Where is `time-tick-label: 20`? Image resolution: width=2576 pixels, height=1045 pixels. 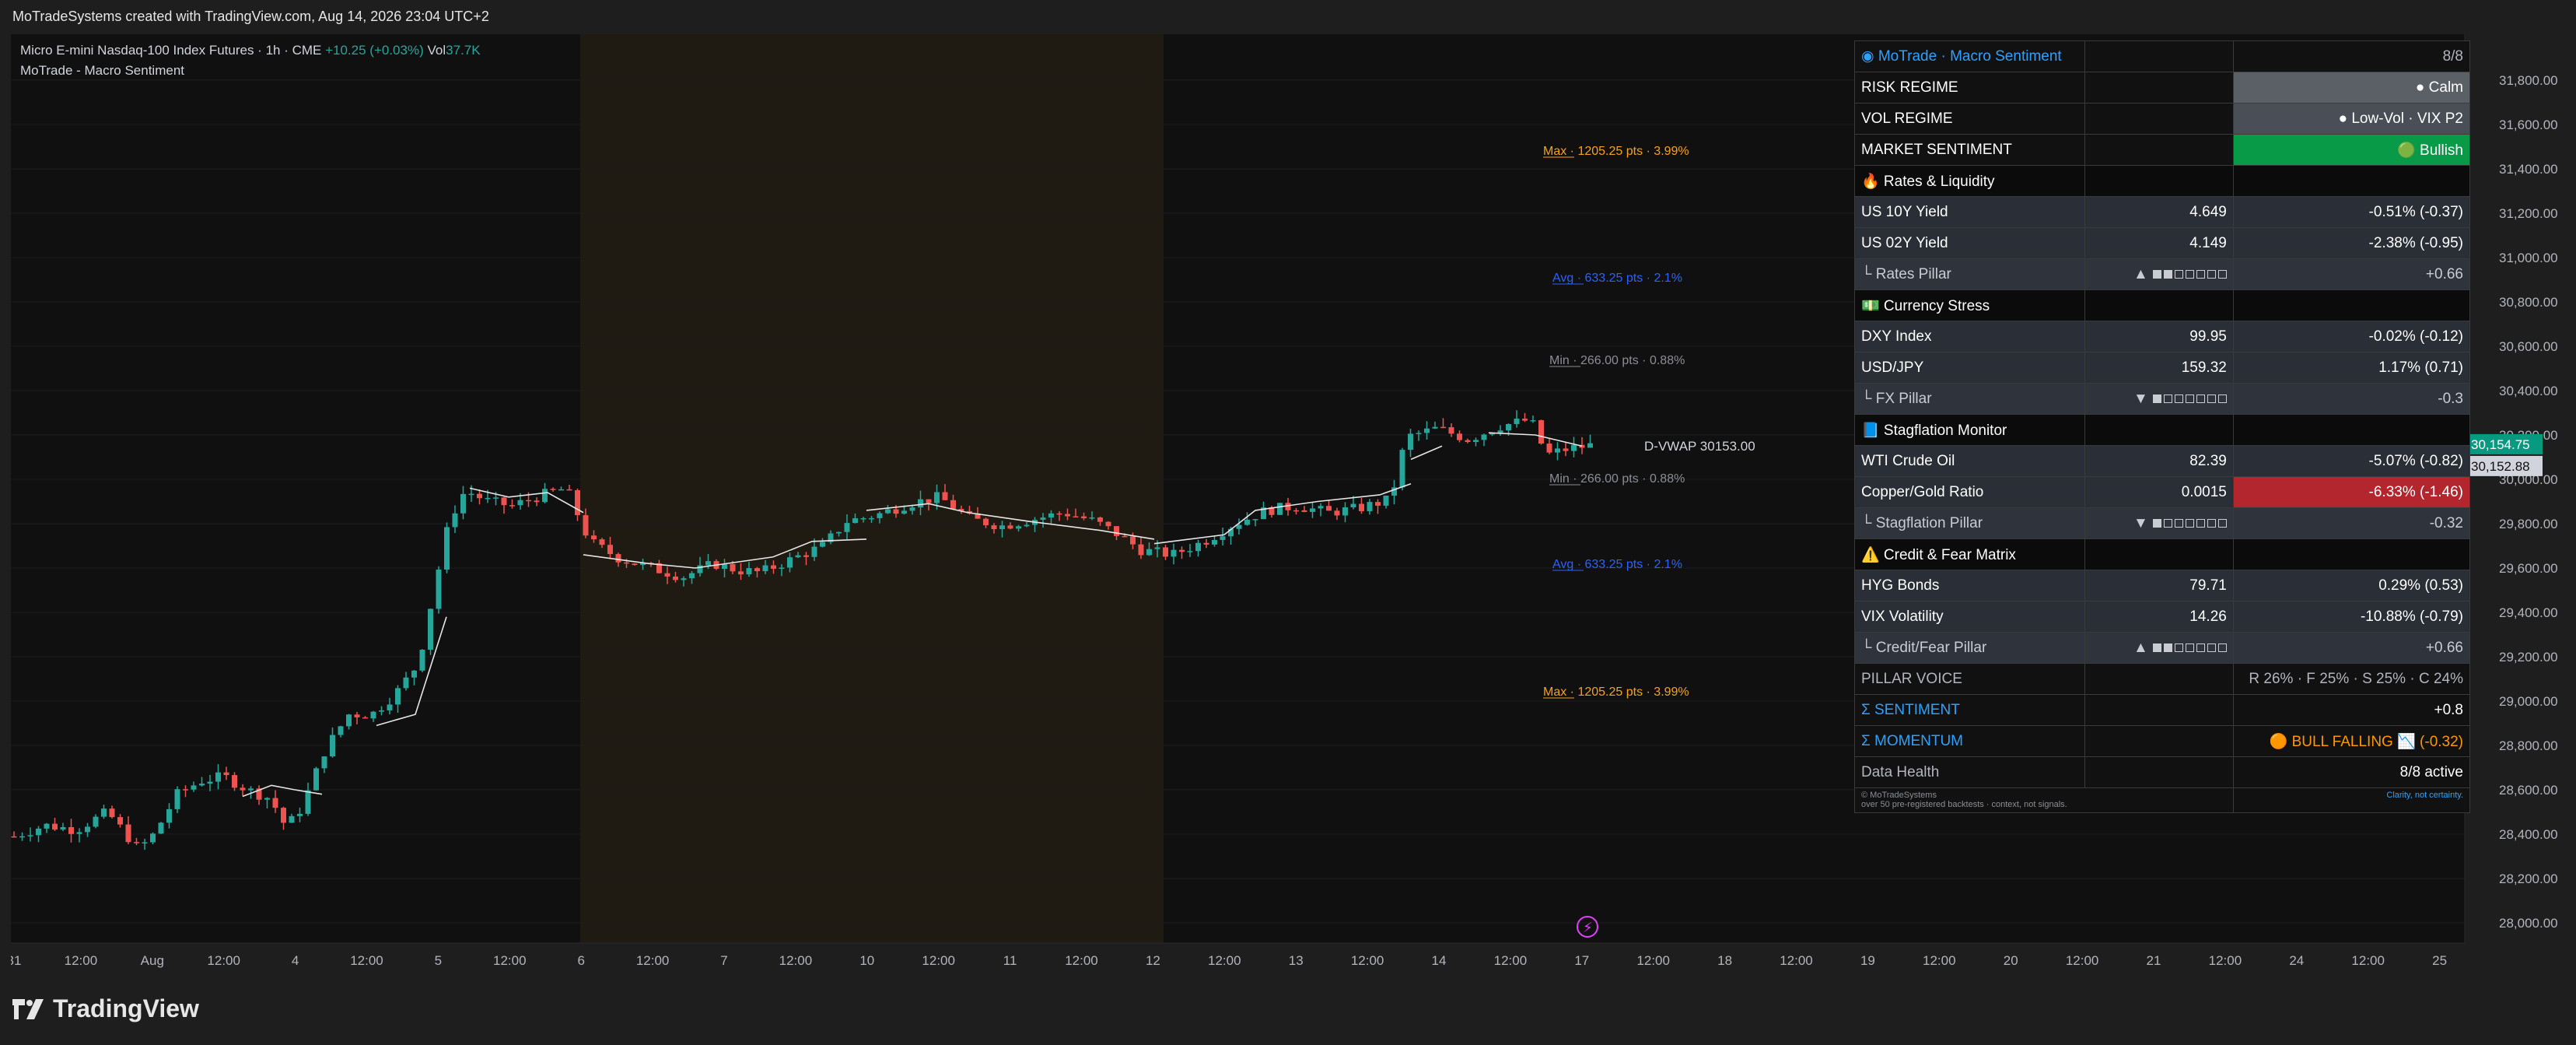
time-tick-label: 20 is located at coordinates (2011, 960).